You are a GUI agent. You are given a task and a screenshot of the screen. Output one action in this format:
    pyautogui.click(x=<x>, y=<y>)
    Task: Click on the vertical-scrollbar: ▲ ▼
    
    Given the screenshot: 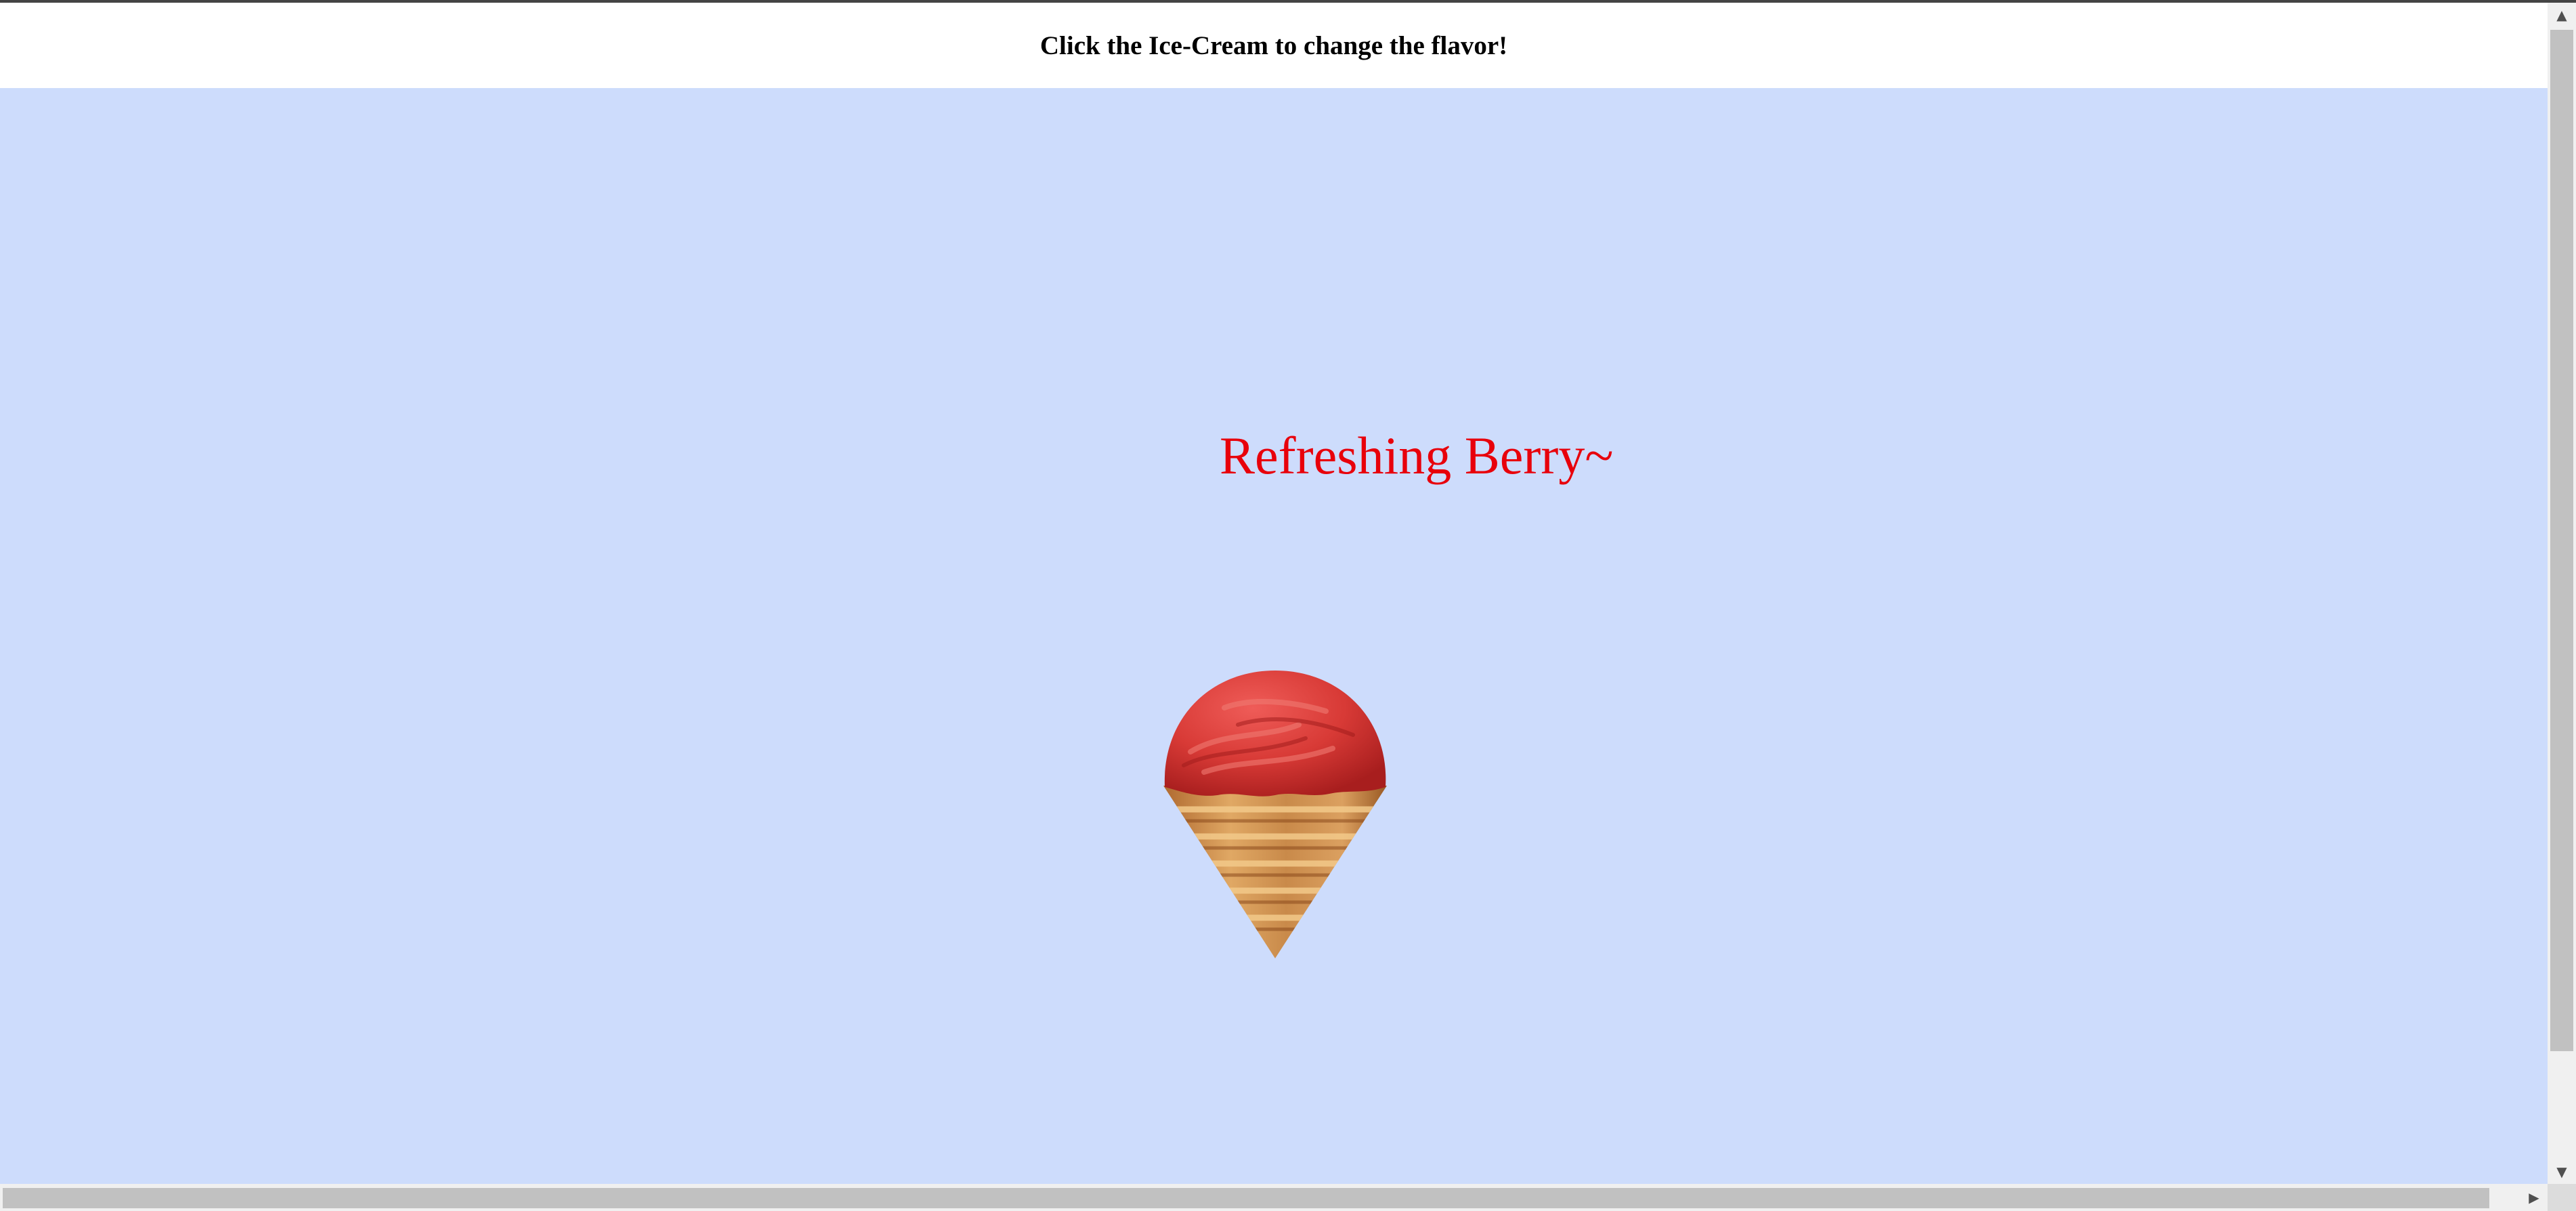 What is the action you would take?
    pyautogui.click(x=2562, y=593)
    